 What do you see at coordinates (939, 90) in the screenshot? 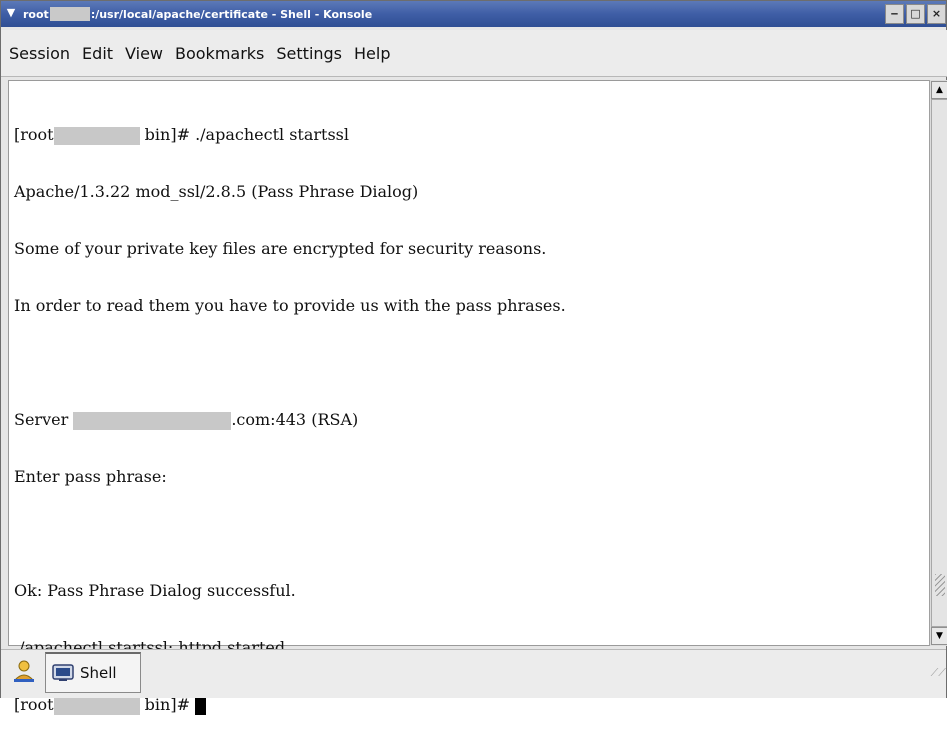
I see `scroll-up-arrow-icon: ▲` at bounding box center [939, 90].